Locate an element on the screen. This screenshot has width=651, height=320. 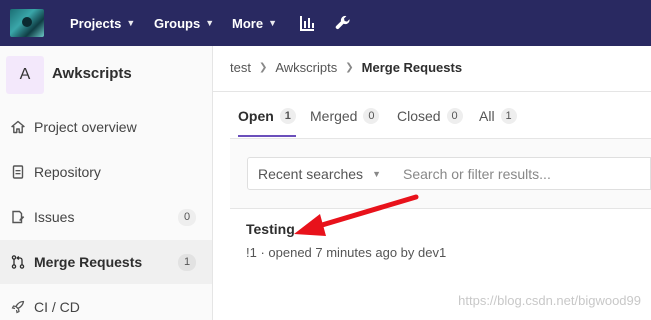
sidebar-item-ci-cd: CI / CD is located at coordinates (106, 302).